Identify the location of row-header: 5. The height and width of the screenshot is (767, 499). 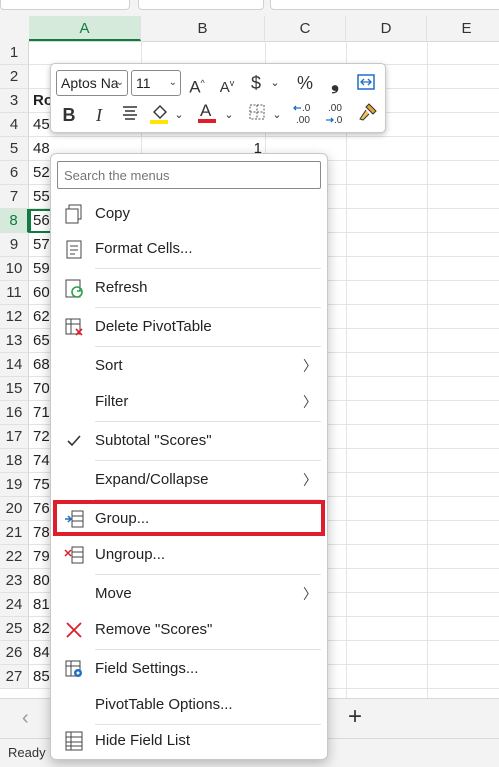
(14, 149).